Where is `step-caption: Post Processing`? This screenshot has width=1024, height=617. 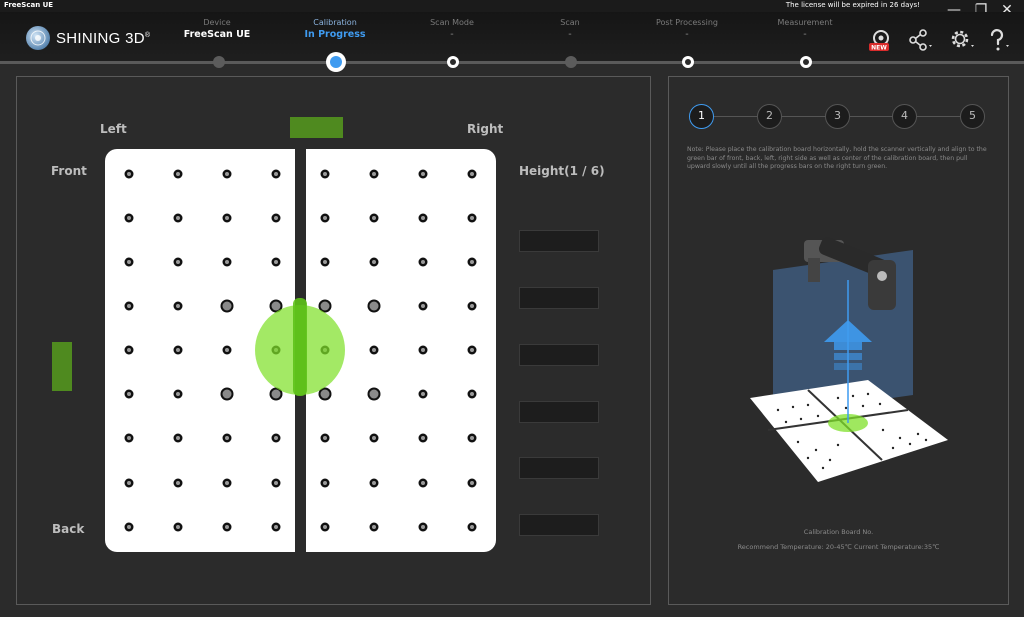
step-caption: Post Processing is located at coordinates (687, 22).